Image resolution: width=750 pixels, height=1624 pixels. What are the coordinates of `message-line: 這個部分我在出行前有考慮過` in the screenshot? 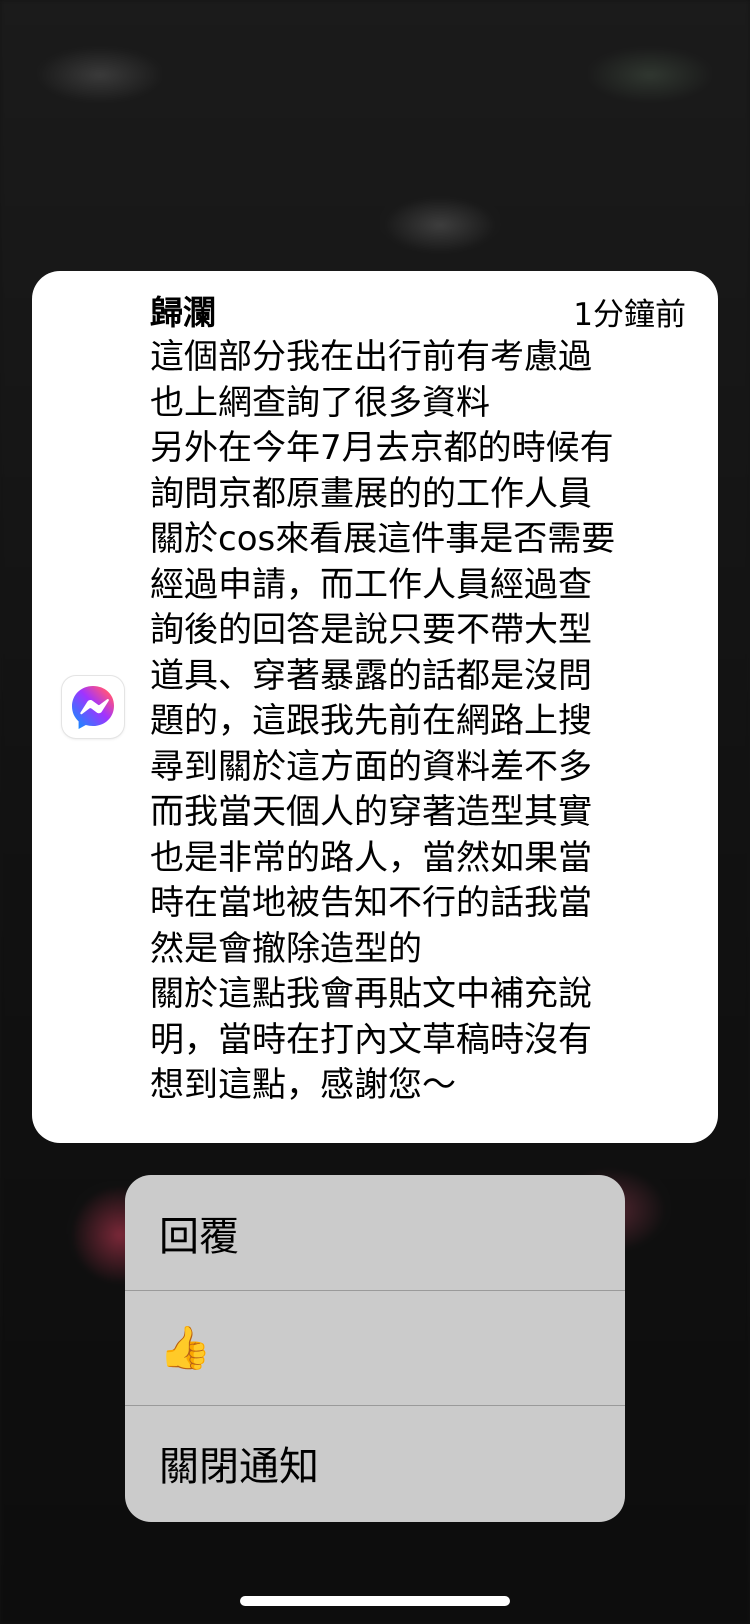 It's located at (371, 357).